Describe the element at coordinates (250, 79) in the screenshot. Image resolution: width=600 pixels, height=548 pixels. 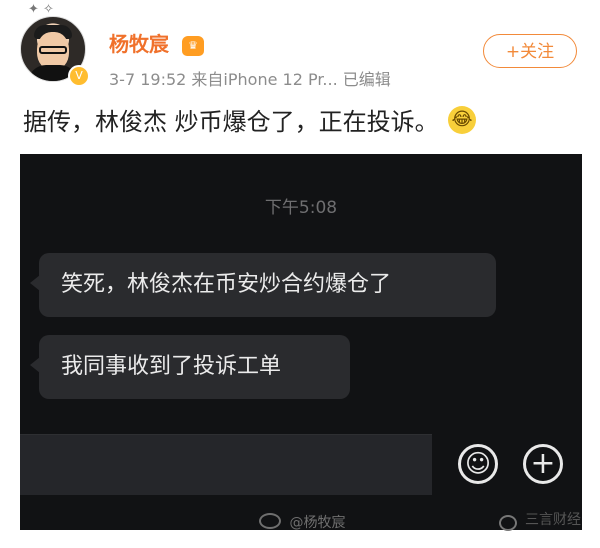
I see `post-meta: 3-7 19:52 来自iPhone 12 Pr... 已编辑` at that location.